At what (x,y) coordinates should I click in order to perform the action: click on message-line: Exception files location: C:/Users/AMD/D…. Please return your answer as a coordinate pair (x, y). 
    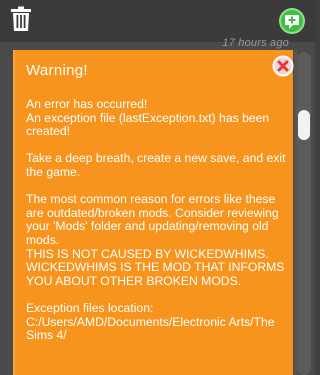
    Looking at the image, I should click on (150, 321).